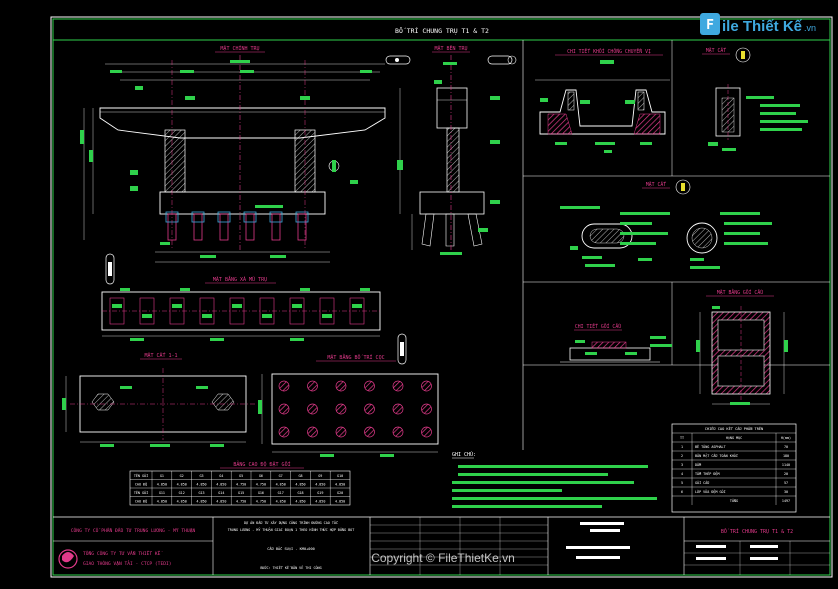  I want to click on elevation-table-cell: G3, so click(201, 476).